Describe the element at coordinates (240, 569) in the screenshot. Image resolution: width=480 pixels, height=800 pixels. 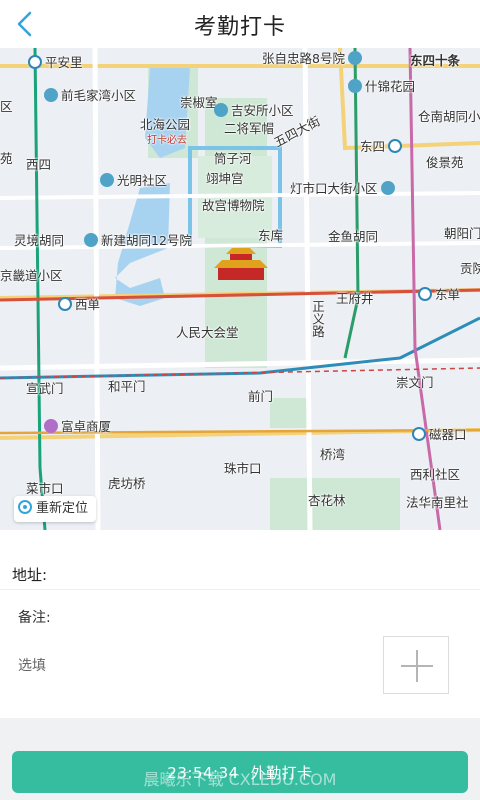
I see `address-row: 地址:` at that location.